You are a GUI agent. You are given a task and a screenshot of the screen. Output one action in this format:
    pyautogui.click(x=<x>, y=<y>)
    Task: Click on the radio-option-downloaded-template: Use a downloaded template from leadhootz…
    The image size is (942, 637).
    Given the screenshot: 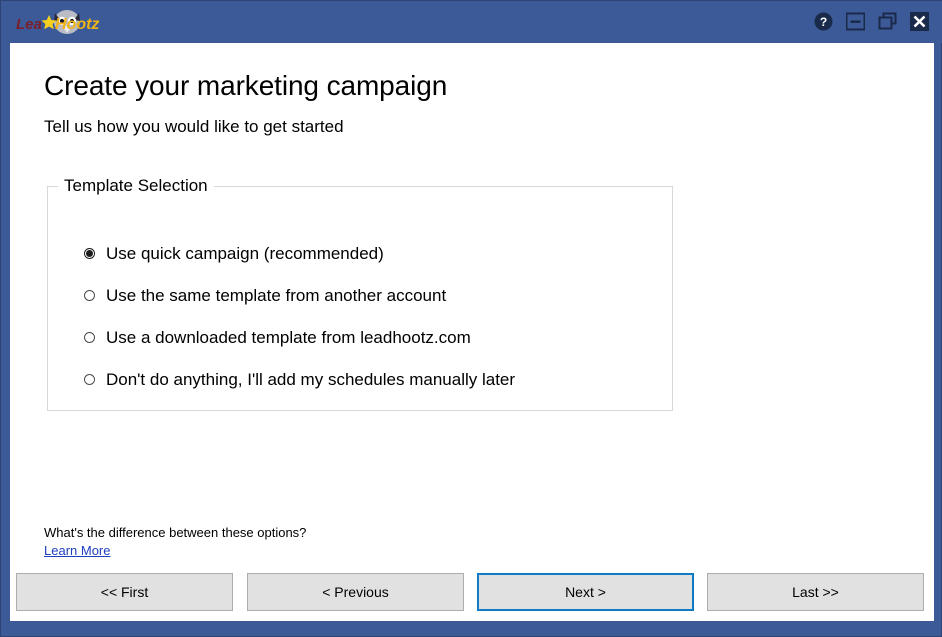 What is the action you would take?
    pyautogui.click(x=369, y=338)
    